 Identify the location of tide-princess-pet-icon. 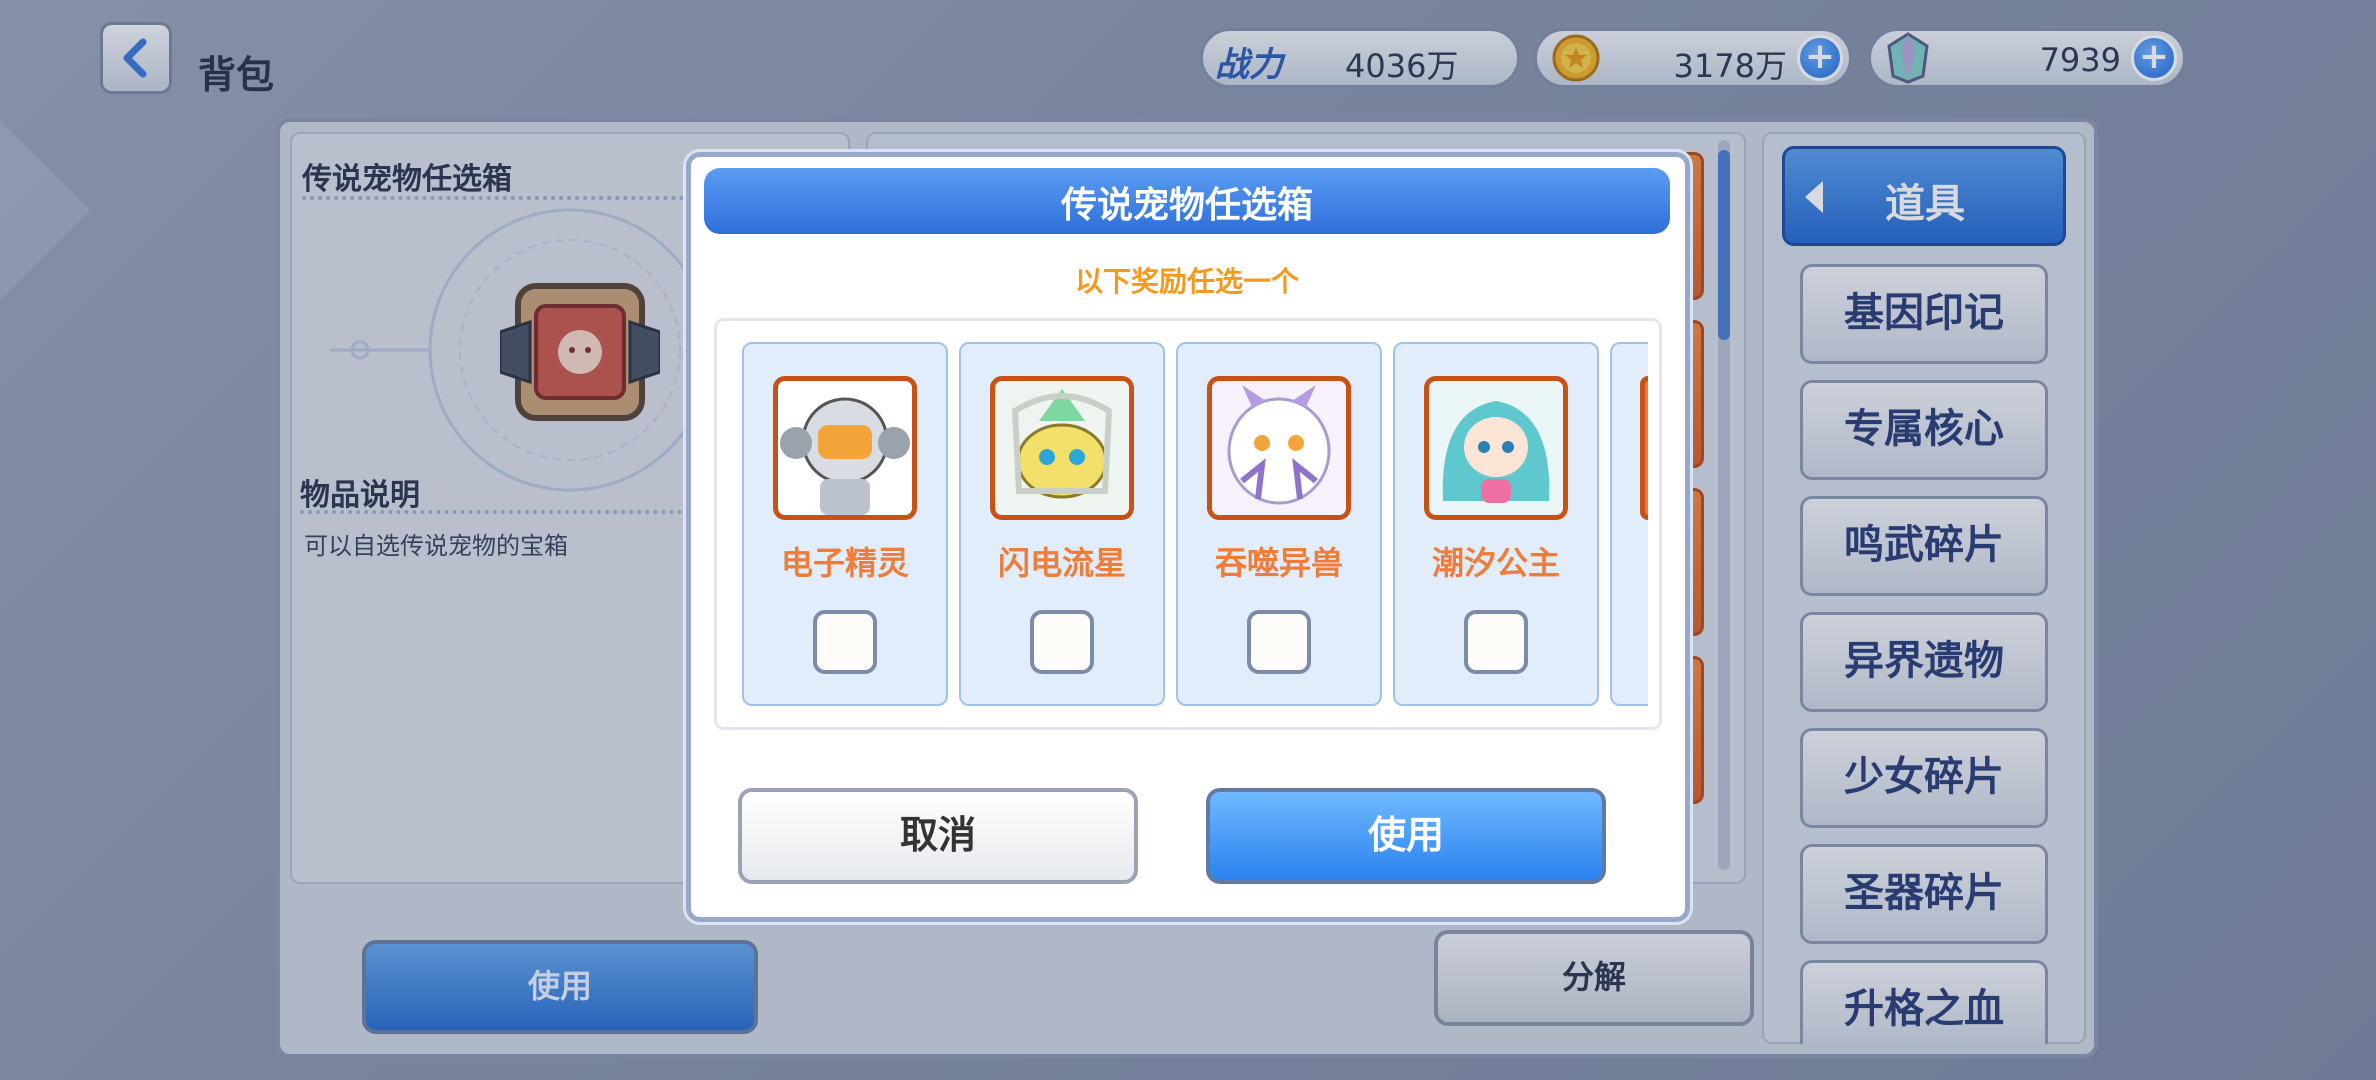
(1496, 448).